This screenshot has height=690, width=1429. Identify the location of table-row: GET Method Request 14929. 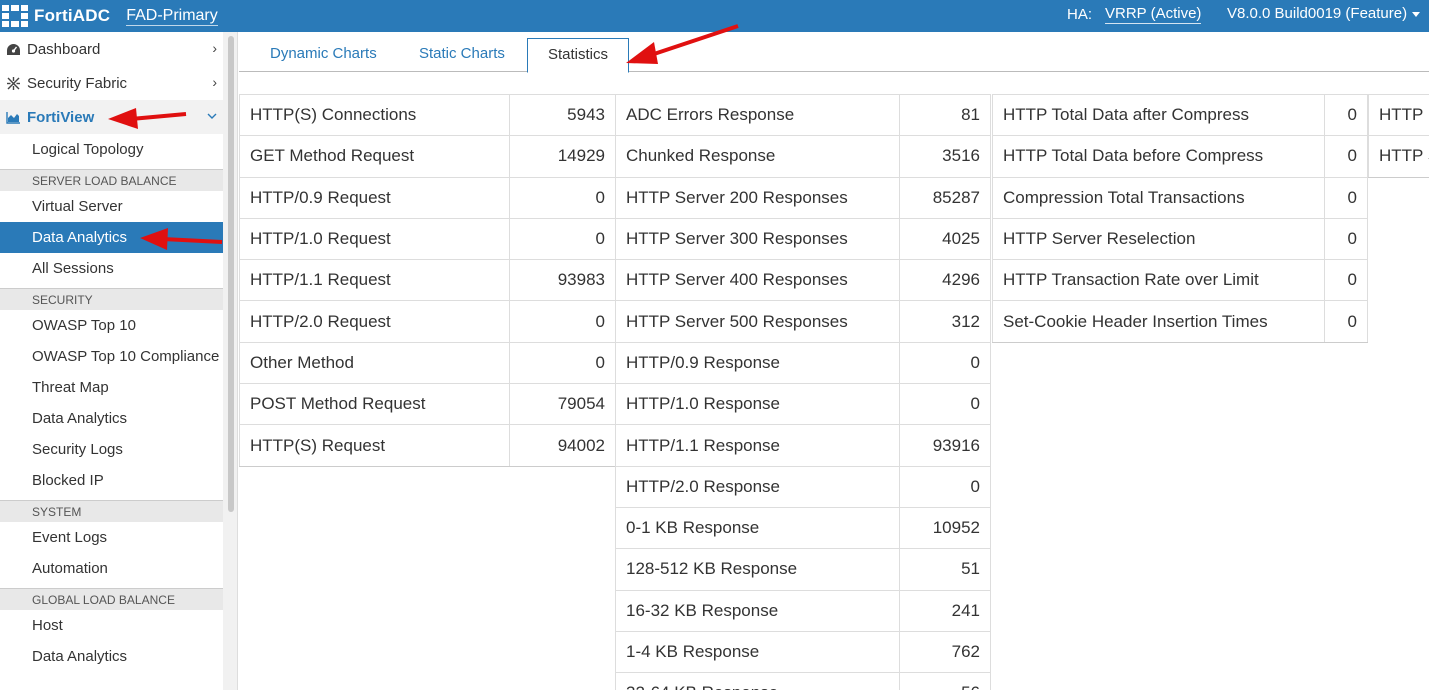
(427, 156).